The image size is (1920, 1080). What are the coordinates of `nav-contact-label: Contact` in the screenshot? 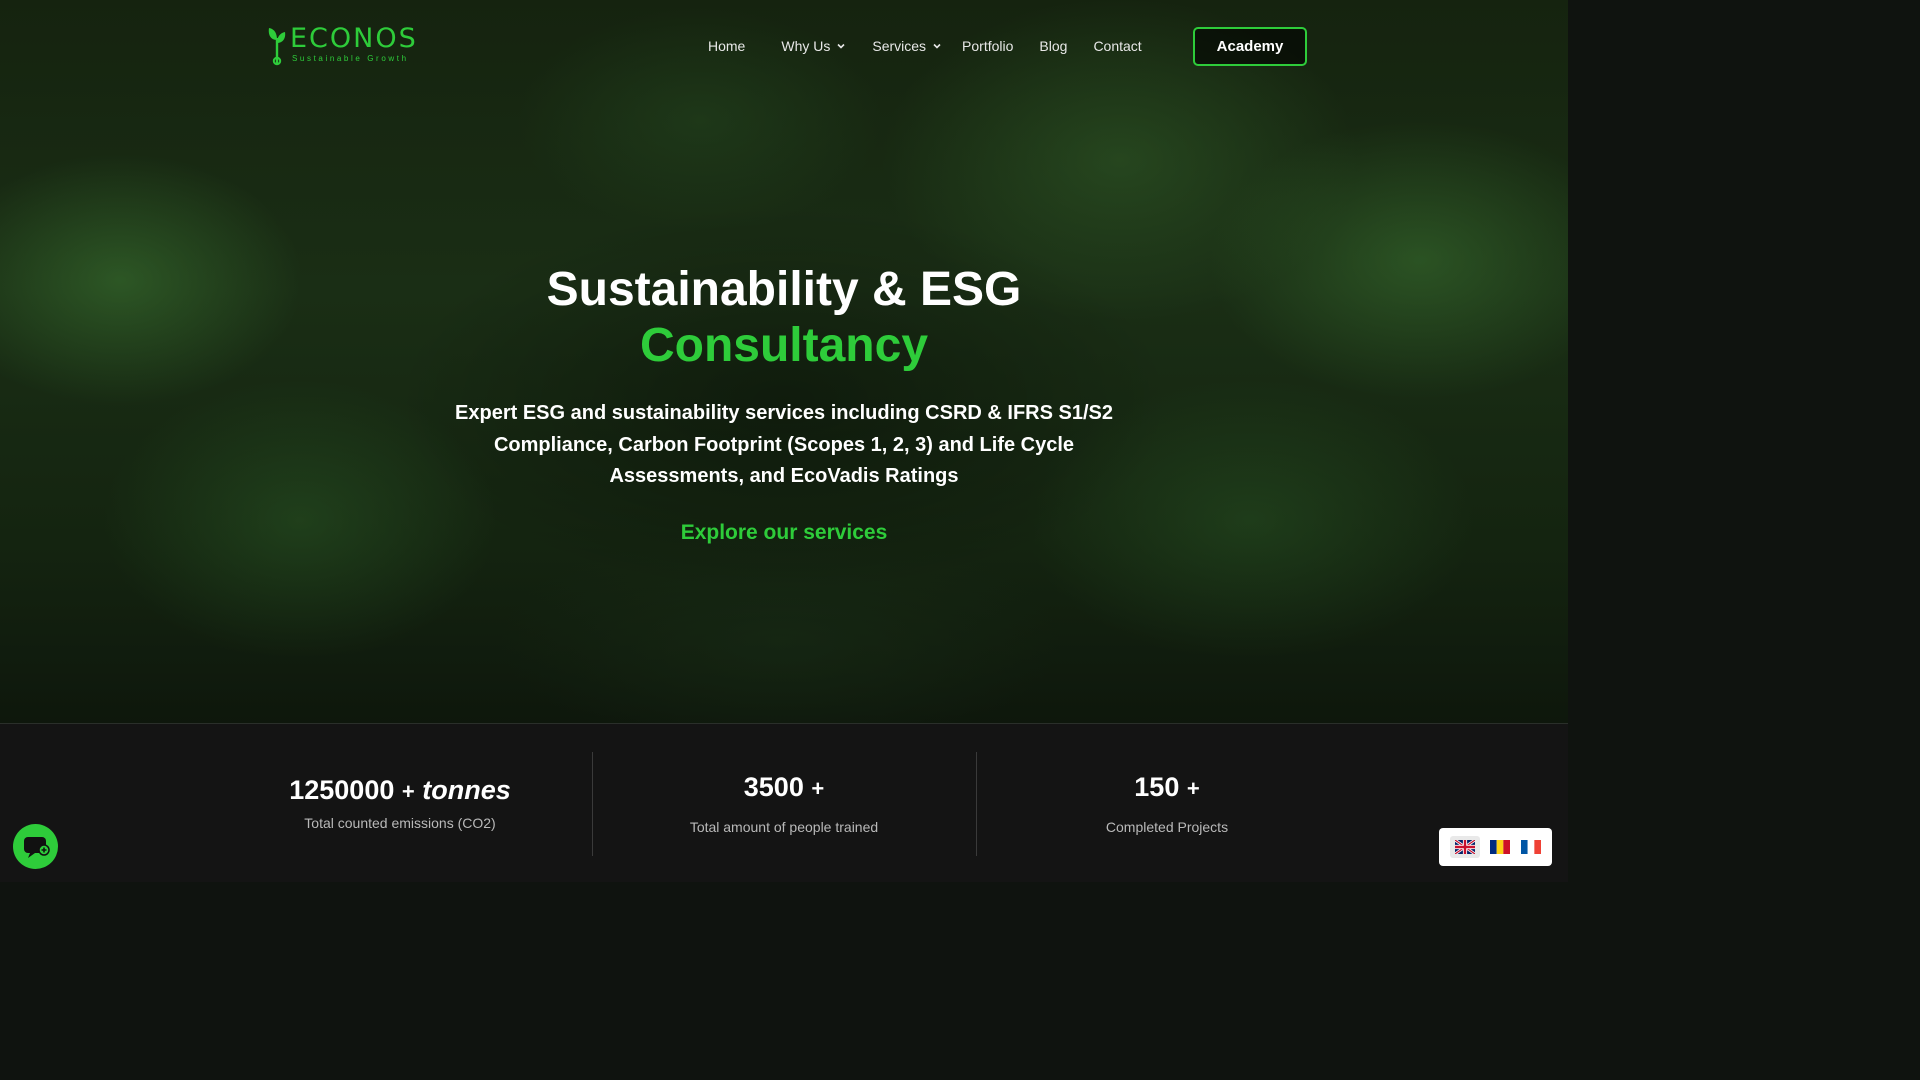 It's located at (1117, 46).